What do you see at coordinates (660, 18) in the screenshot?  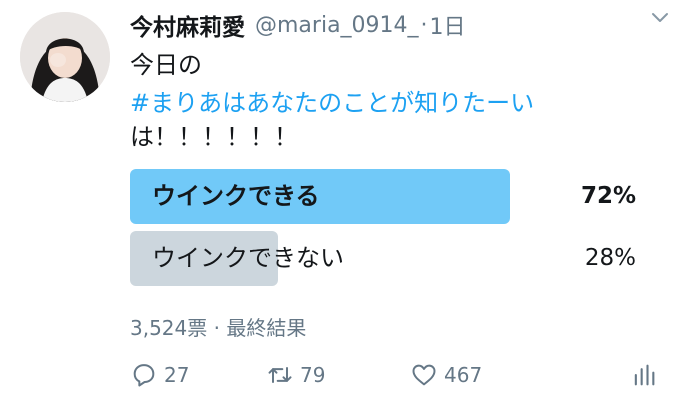 I see `chevron-down-icon` at bounding box center [660, 18].